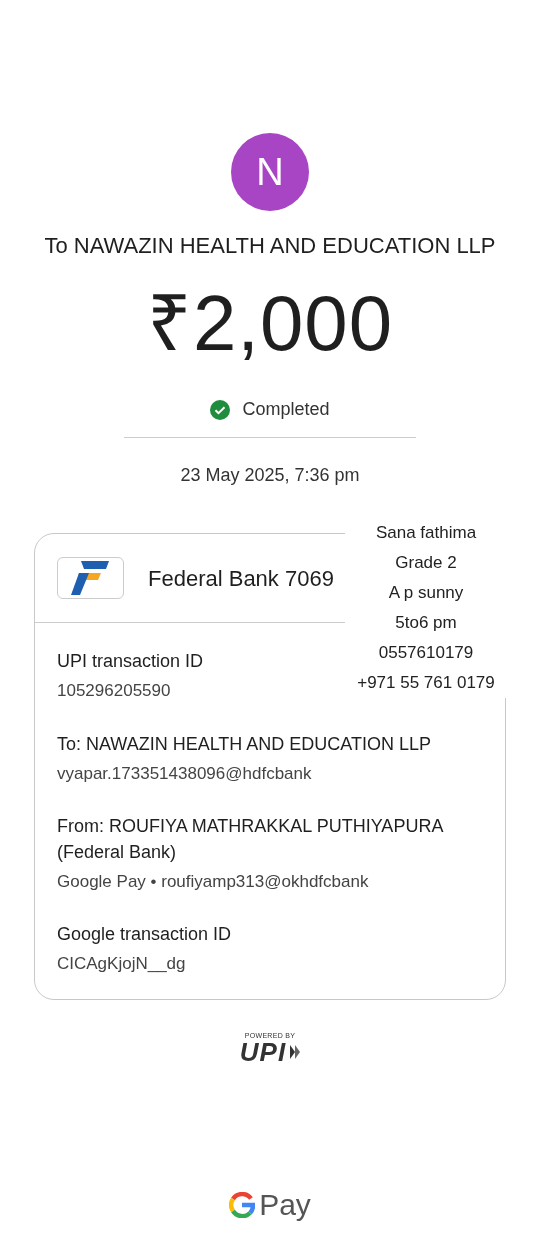  What do you see at coordinates (295, 1051) in the screenshot?
I see `arrows-icon` at bounding box center [295, 1051].